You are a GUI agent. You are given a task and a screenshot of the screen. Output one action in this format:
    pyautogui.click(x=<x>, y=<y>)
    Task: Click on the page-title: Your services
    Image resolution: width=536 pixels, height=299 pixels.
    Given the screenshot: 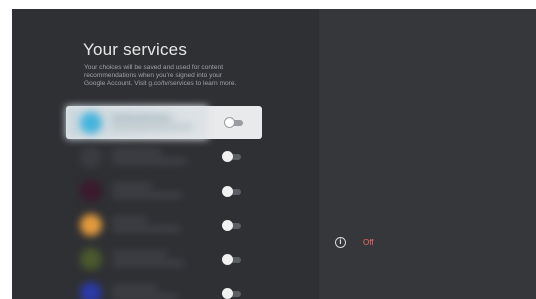 What is the action you would take?
    pyautogui.click(x=135, y=49)
    